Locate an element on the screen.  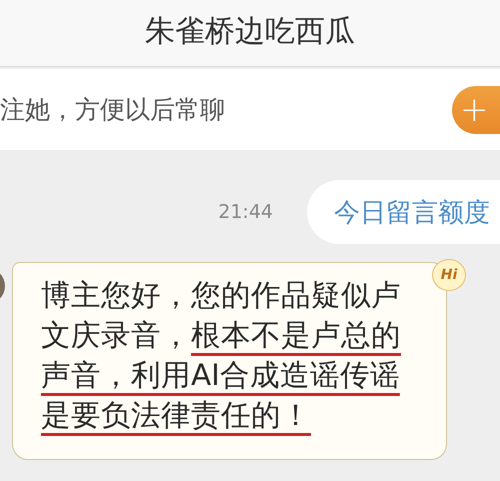
follow-button: + is located at coordinates (476, 110).